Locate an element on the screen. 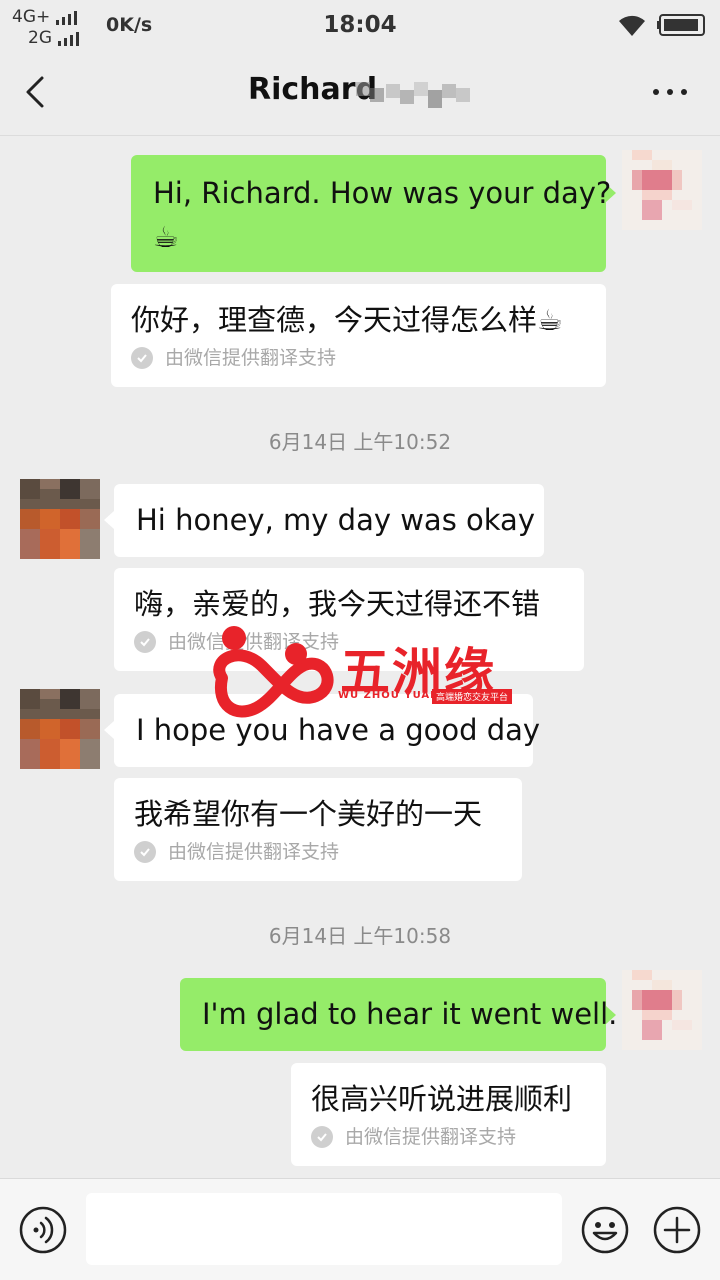 This screenshot has height=1280, width=720. chat-header: Richard is located at coordinates (360, 94).